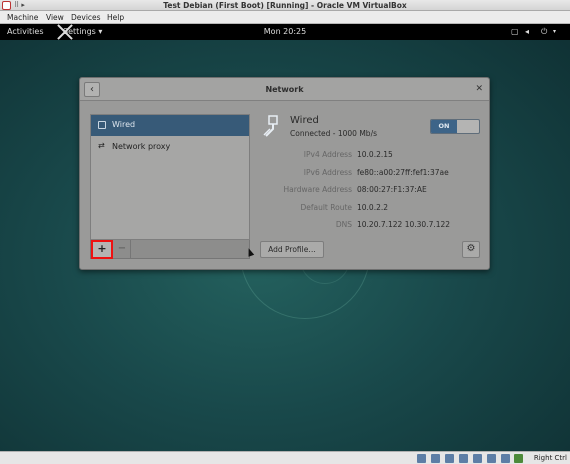  I want to click on detail-value-route: 10.0.2.2, so click(373, 207).